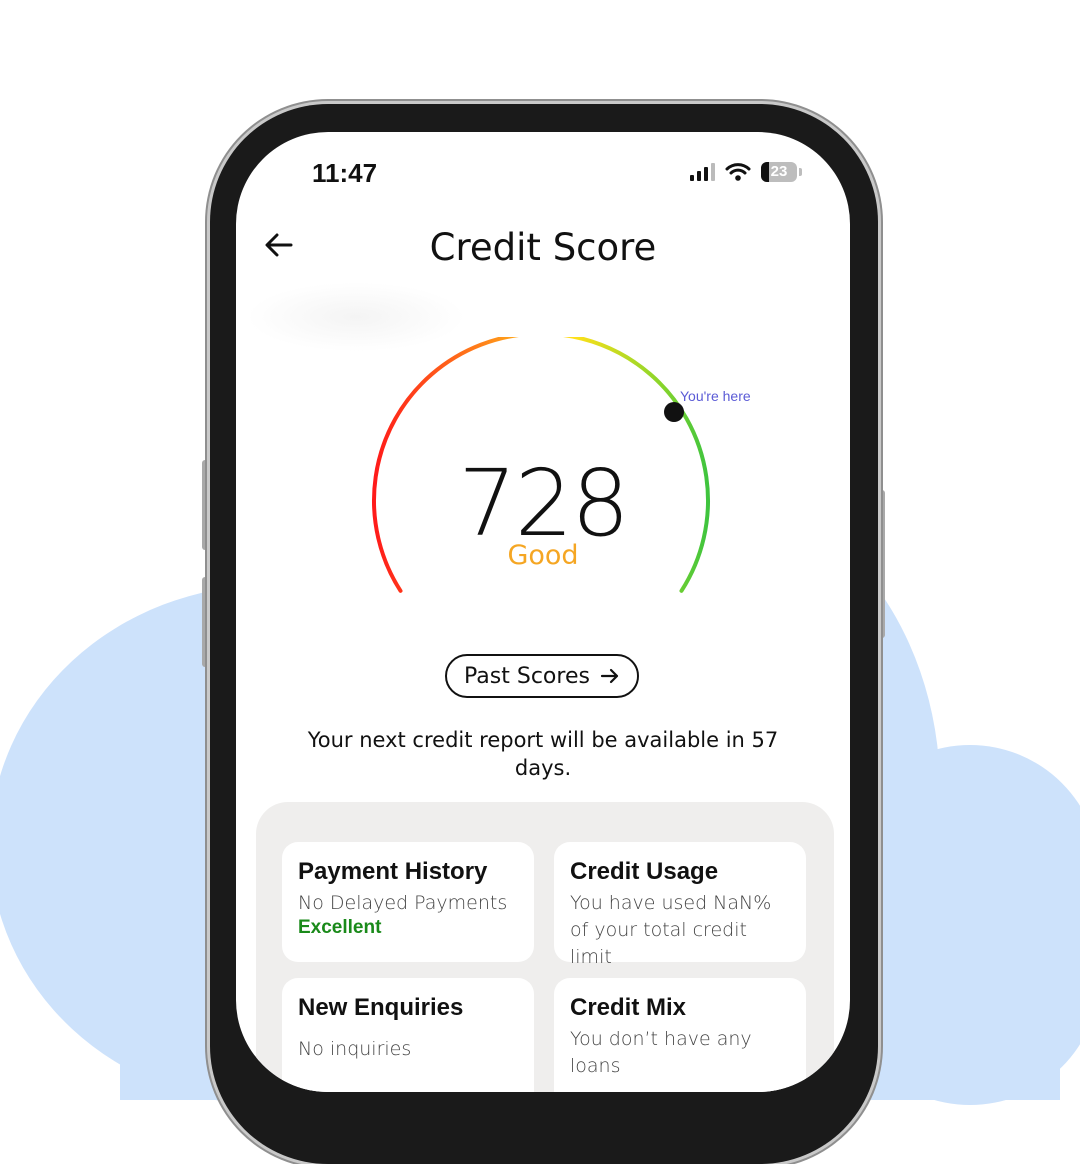  I want to click on score-rating: Good, so click(543, 555).